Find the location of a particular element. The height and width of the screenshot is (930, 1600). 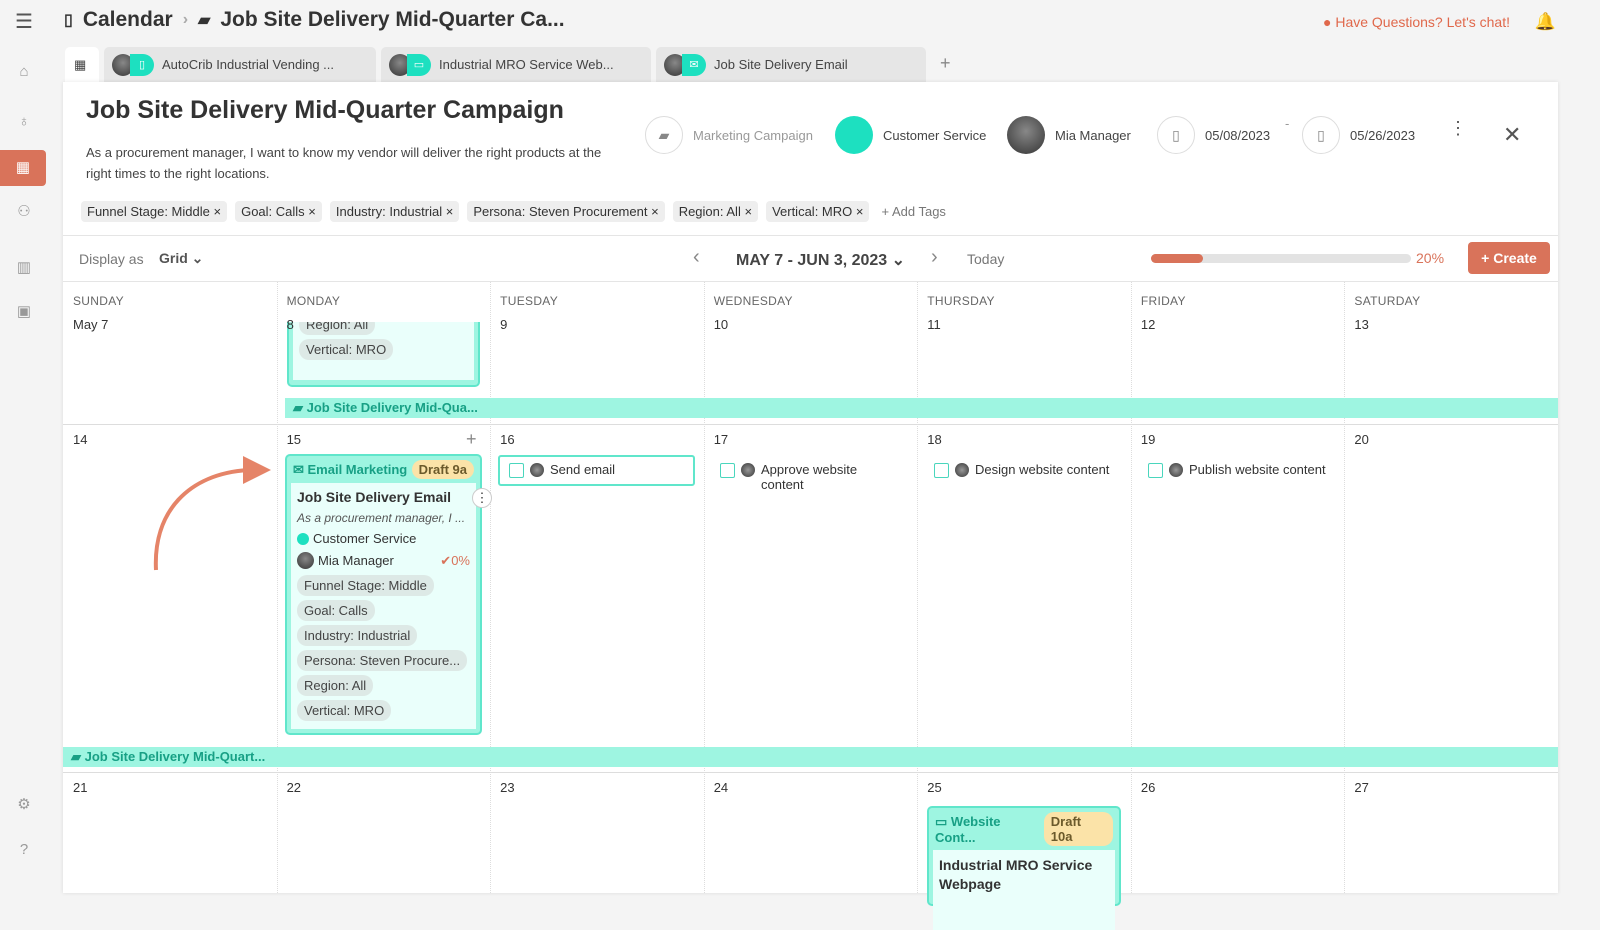

day-number: 24 is located at coordinates (721, 787).